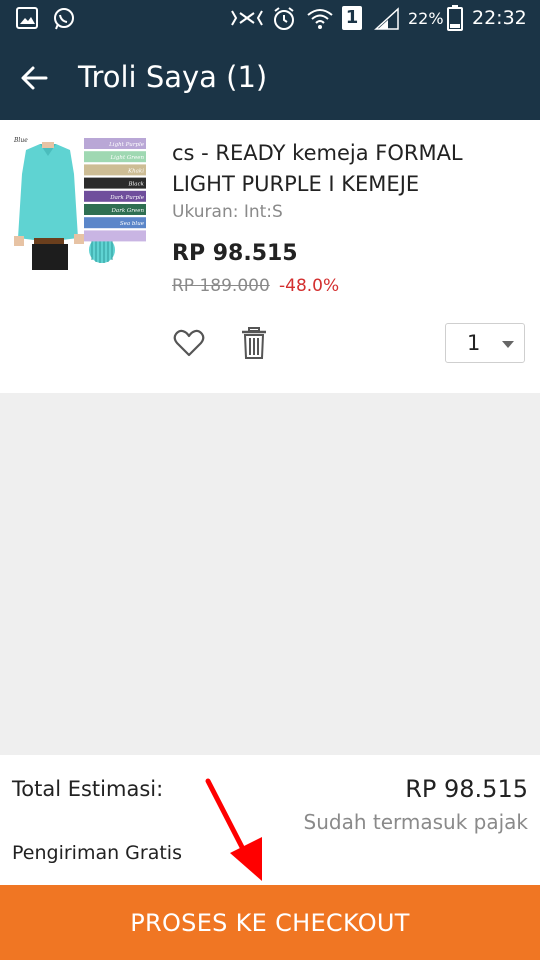 The image size is (540, 960). I want to click on page-title: Troli Saya (1), so click(173, 77).